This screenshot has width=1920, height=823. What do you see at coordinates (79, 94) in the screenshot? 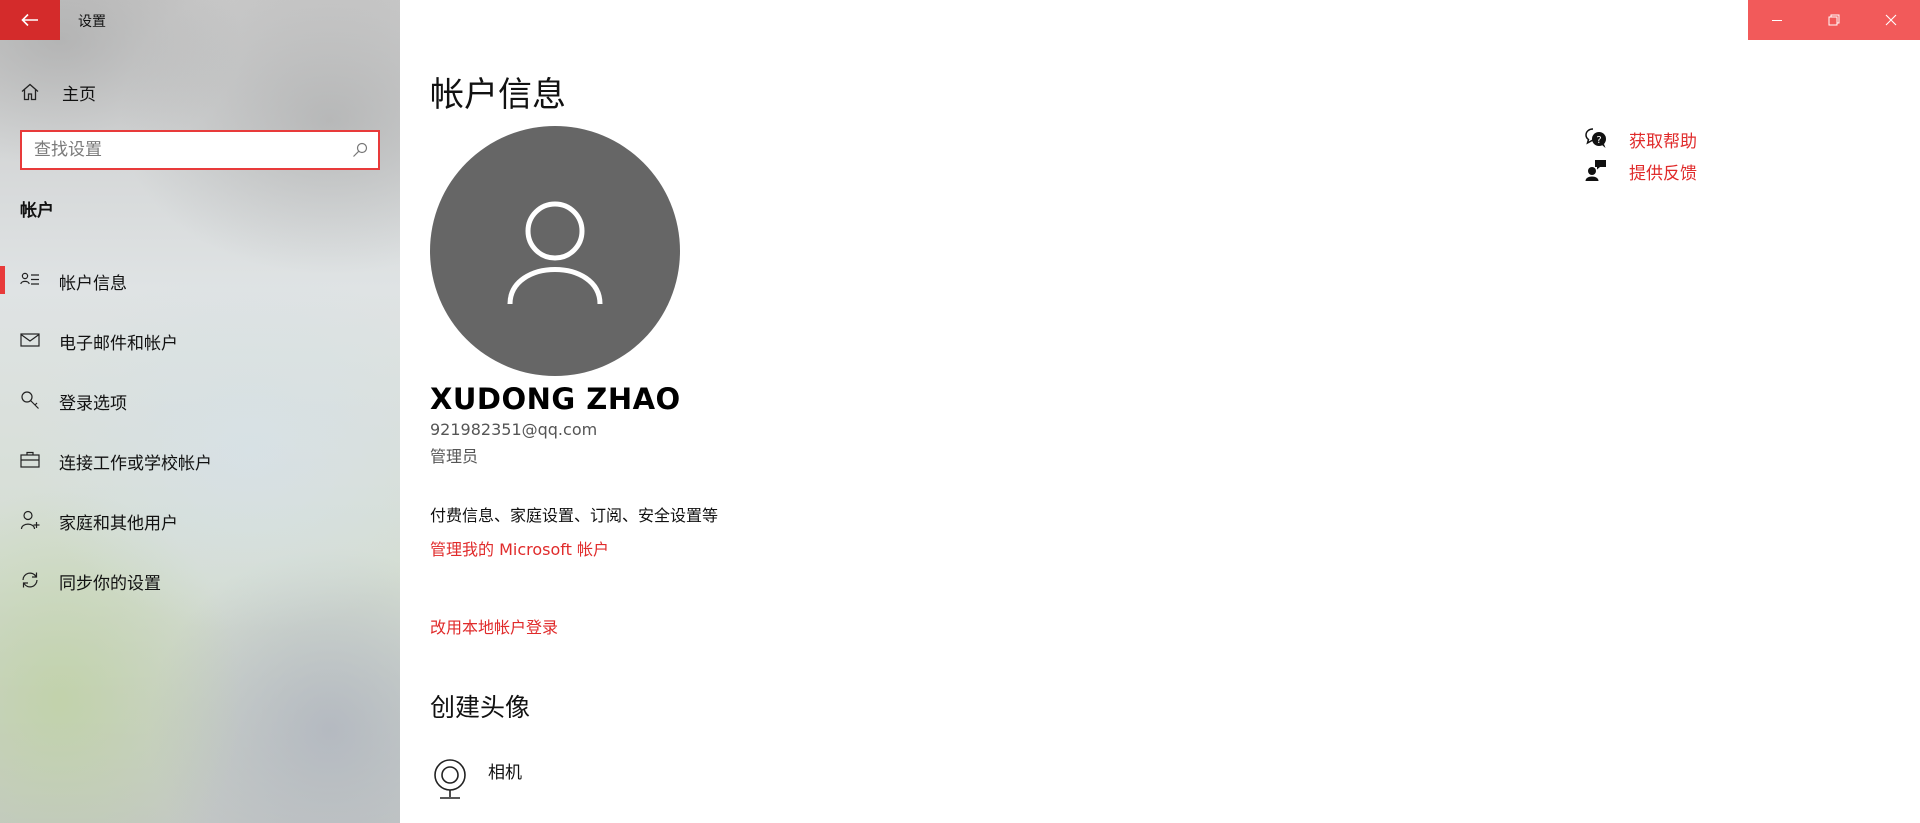
I see `sidebar-item-home-label: 主页` at bounding box center [79, 94].